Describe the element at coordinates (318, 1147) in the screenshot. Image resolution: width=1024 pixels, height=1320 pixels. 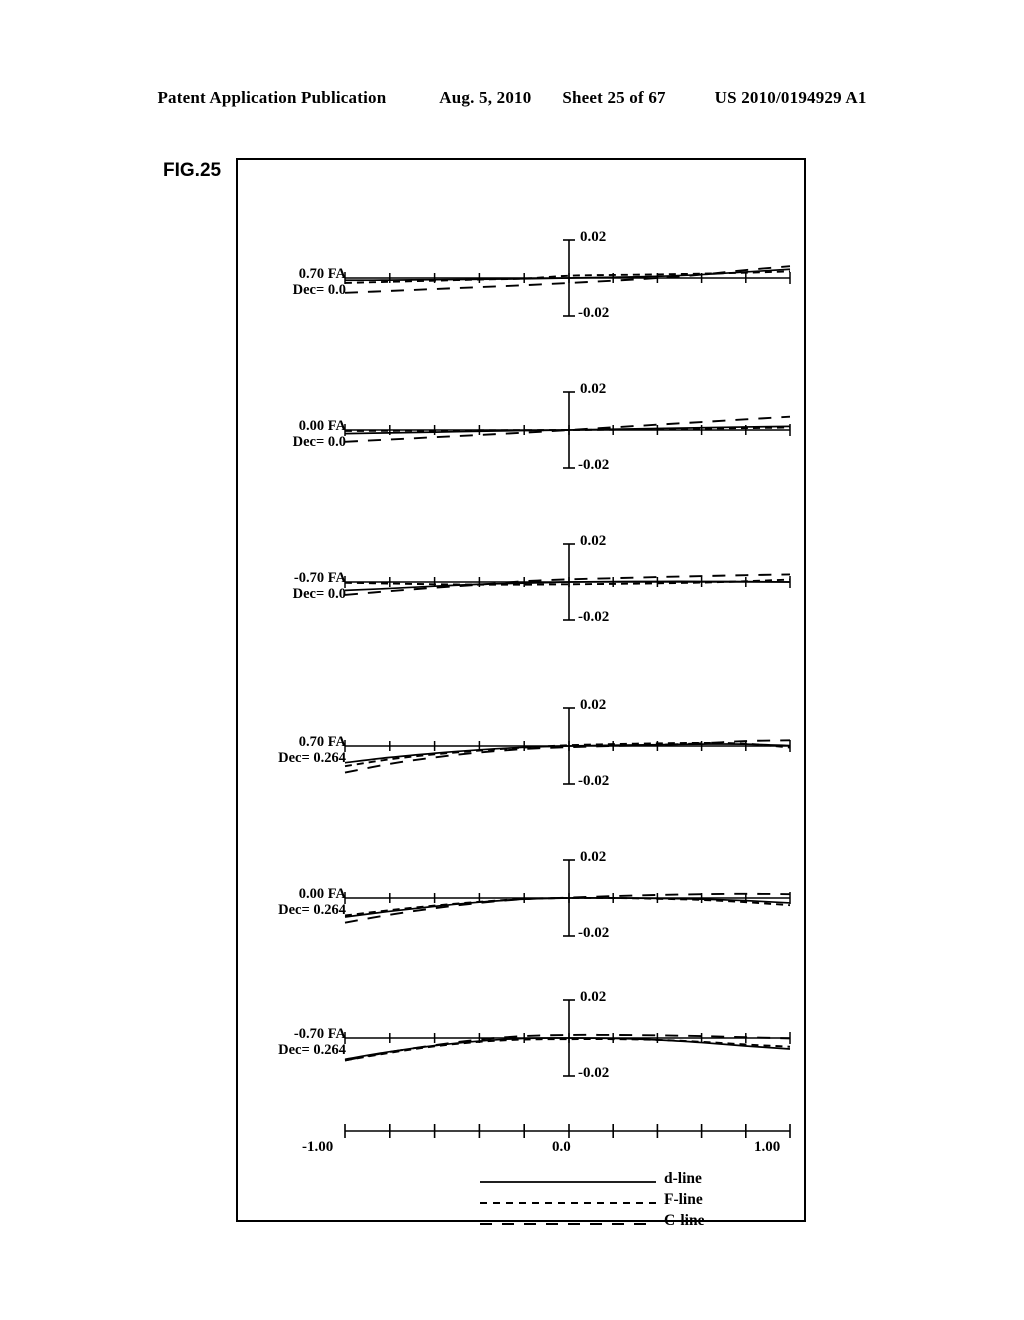
I see `x-tick-label-min: -1.00` at that location.